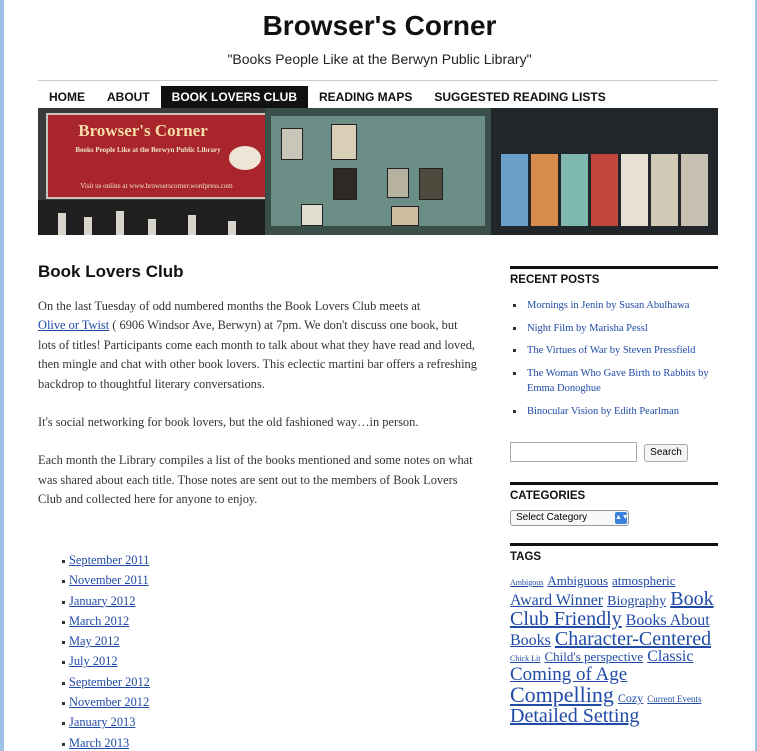  What do you see at coordinates (636, 601) in the screenshot?
I see `tag-link: Biography` at bounding box center [636, 601].